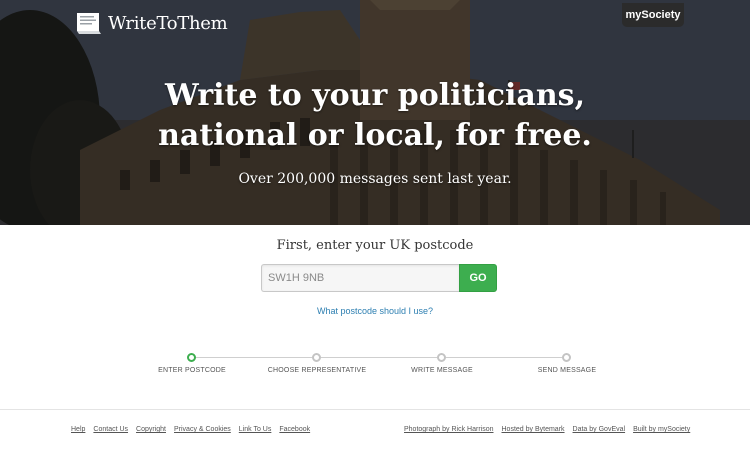 This screenshot has width=750, height=450. What do you see at coordinates (375, 409) in the screenshot?
I see `footer-divider` at bounding box center [375, 409].